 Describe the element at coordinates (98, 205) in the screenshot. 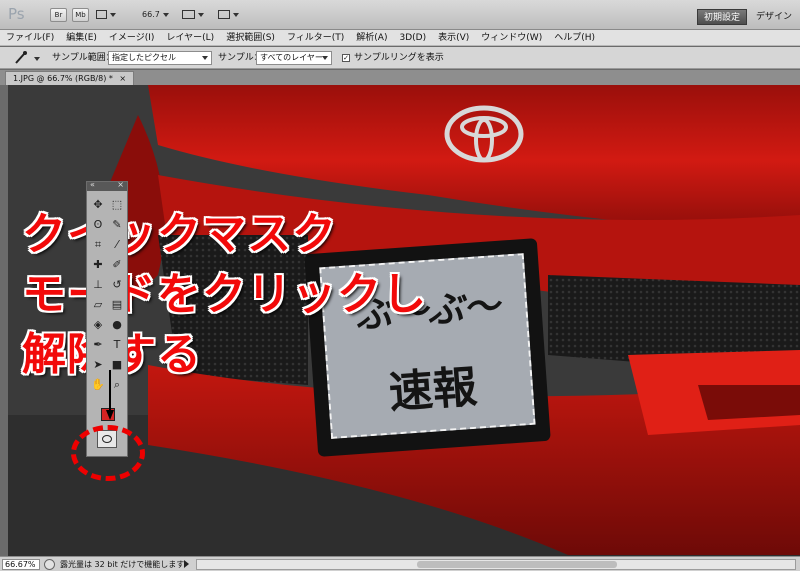

I see `move-tool-icon: ✥` at that location.